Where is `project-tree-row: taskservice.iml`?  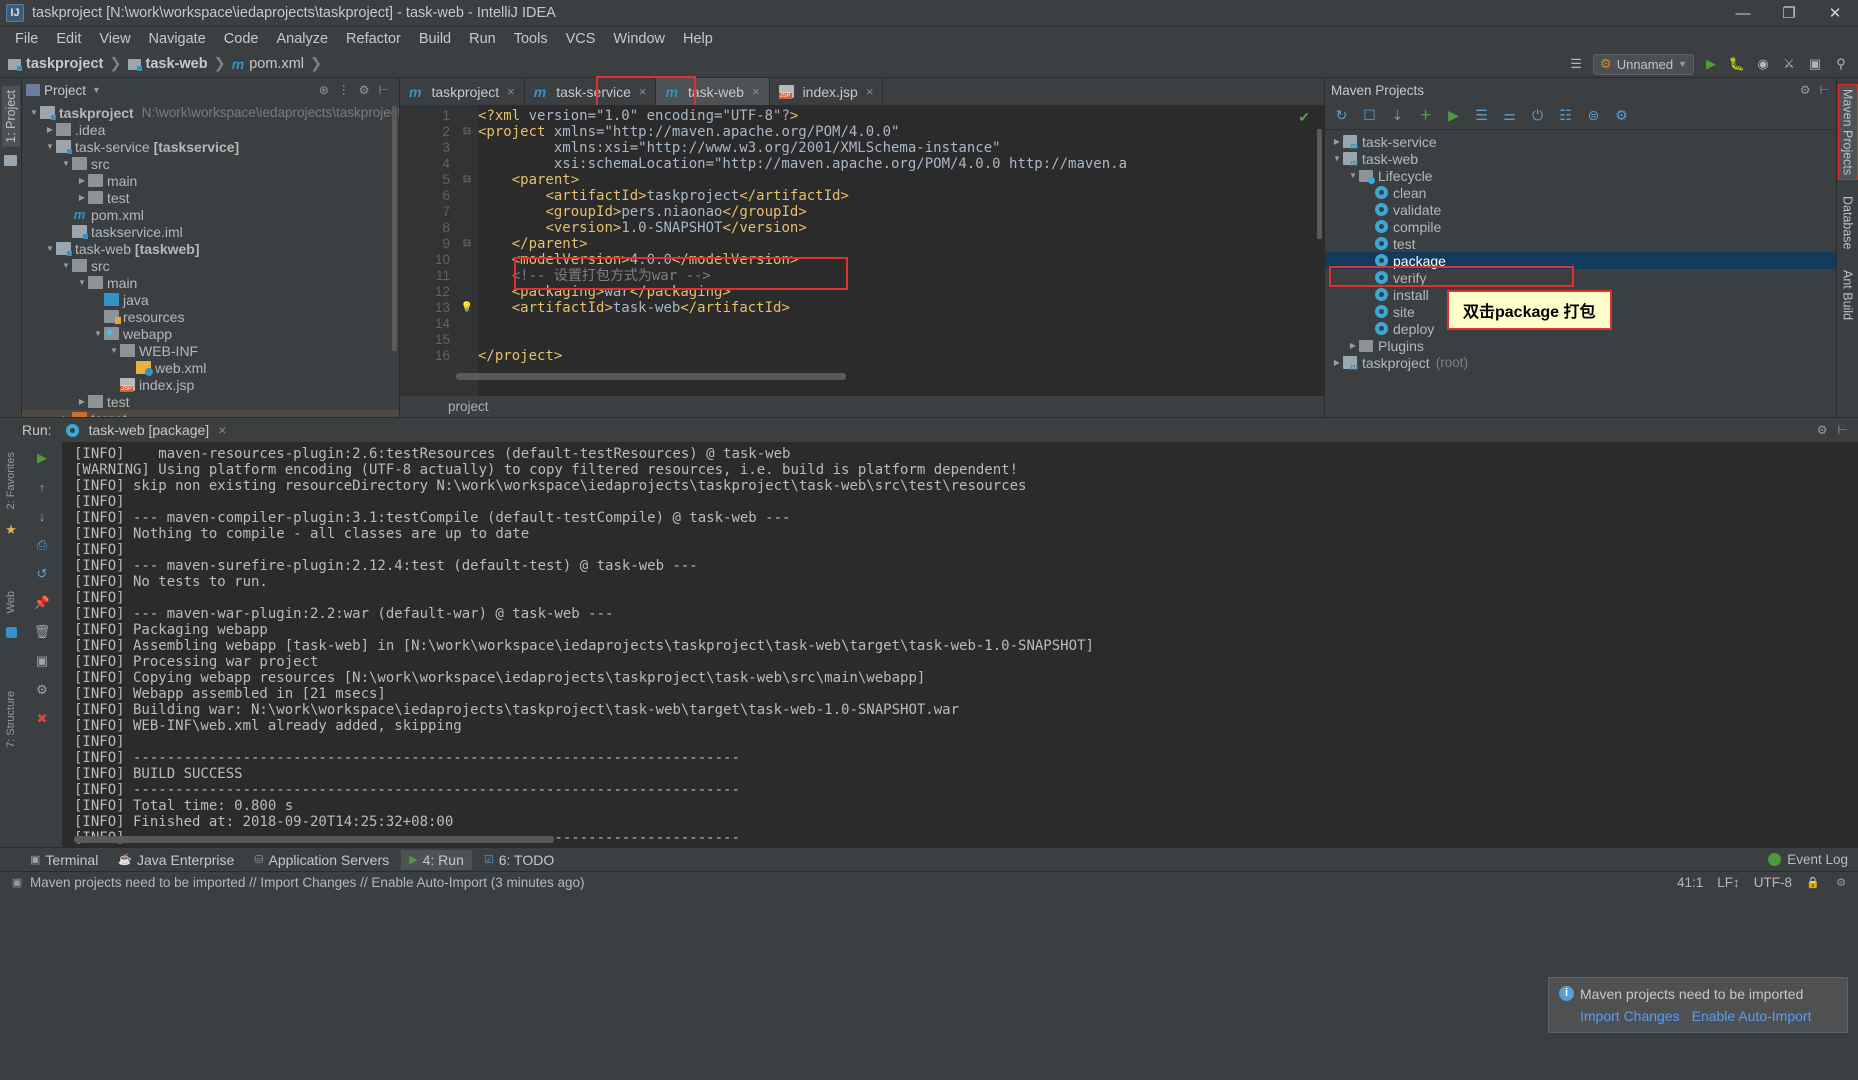 project-tree-row: taskservice.iml is located at coordinates (210, 231).